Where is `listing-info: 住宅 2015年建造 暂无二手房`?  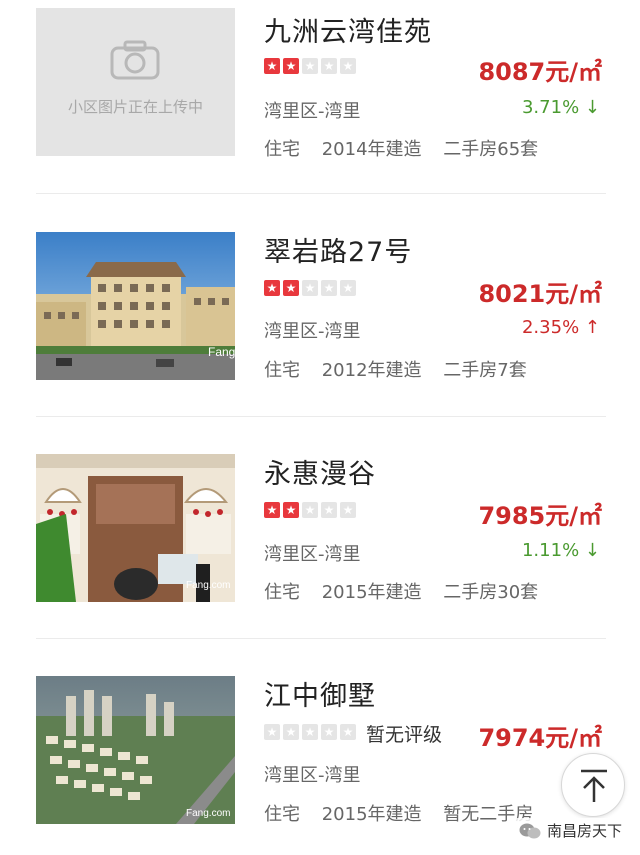 listing-info: 住宅 2015年建造 暂无二手房 is located at coordinates (406, 813).